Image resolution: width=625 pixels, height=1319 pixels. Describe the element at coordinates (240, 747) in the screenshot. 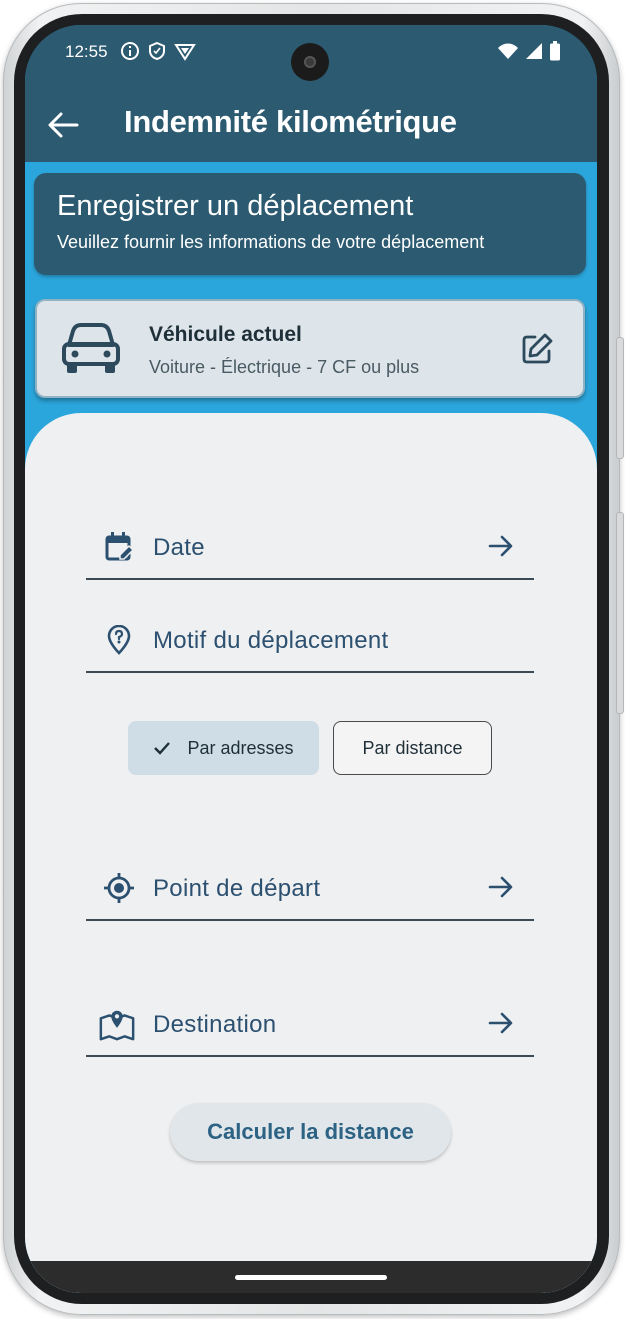

I see `segment-par-adresses-label: Par adresses` at that location.